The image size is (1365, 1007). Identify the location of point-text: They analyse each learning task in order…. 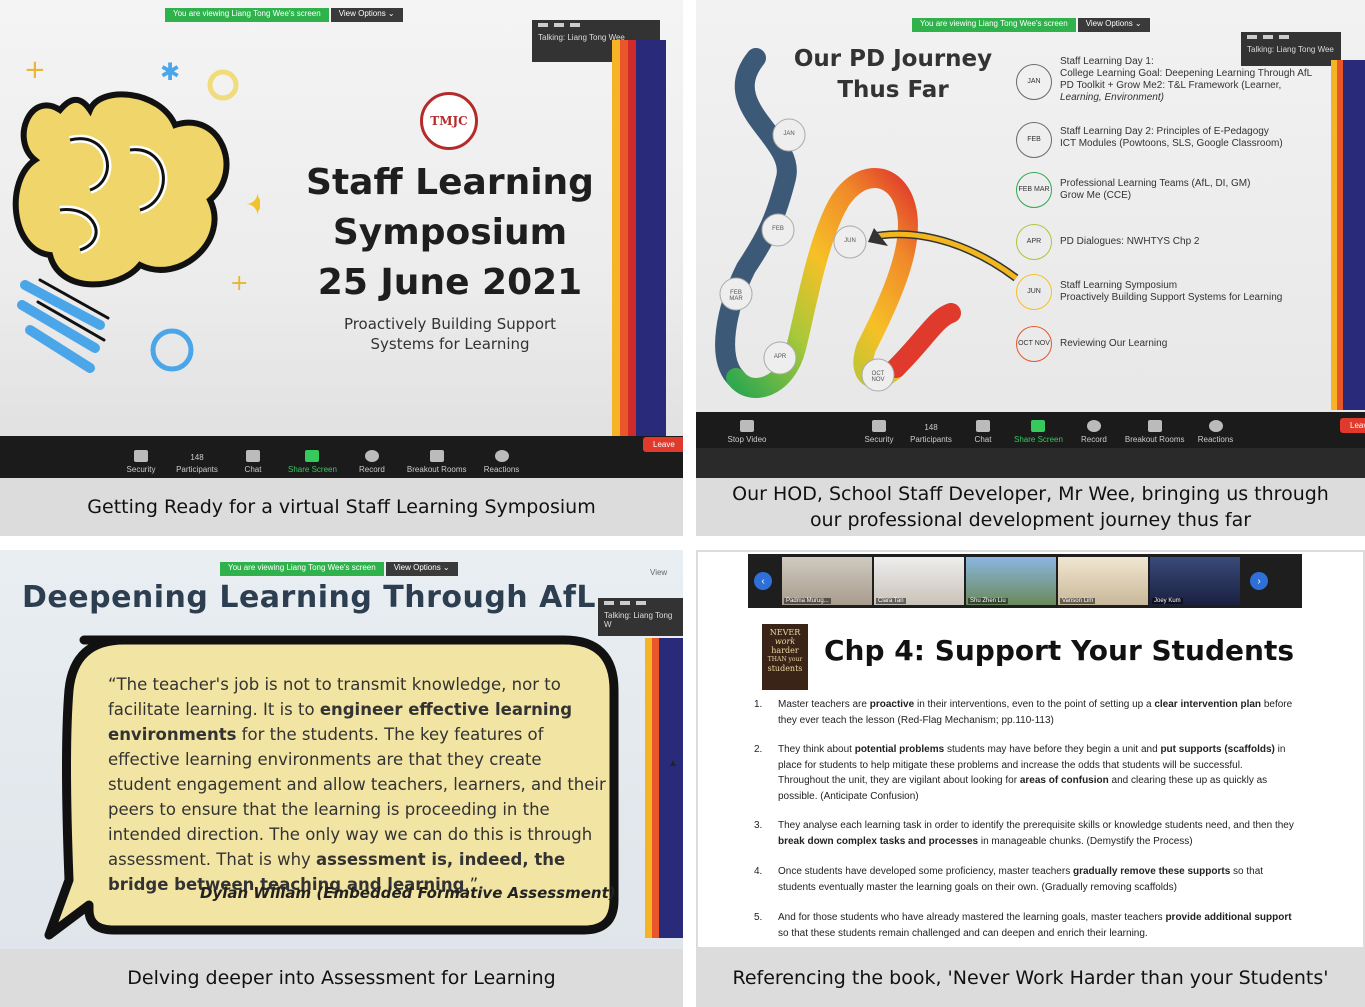
(1036, 833).